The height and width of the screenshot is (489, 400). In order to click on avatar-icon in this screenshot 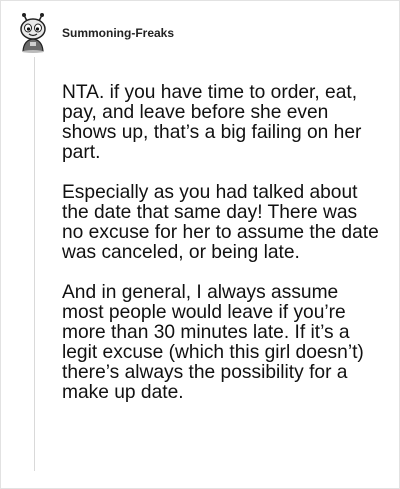, I will do `click(33, 33)`.